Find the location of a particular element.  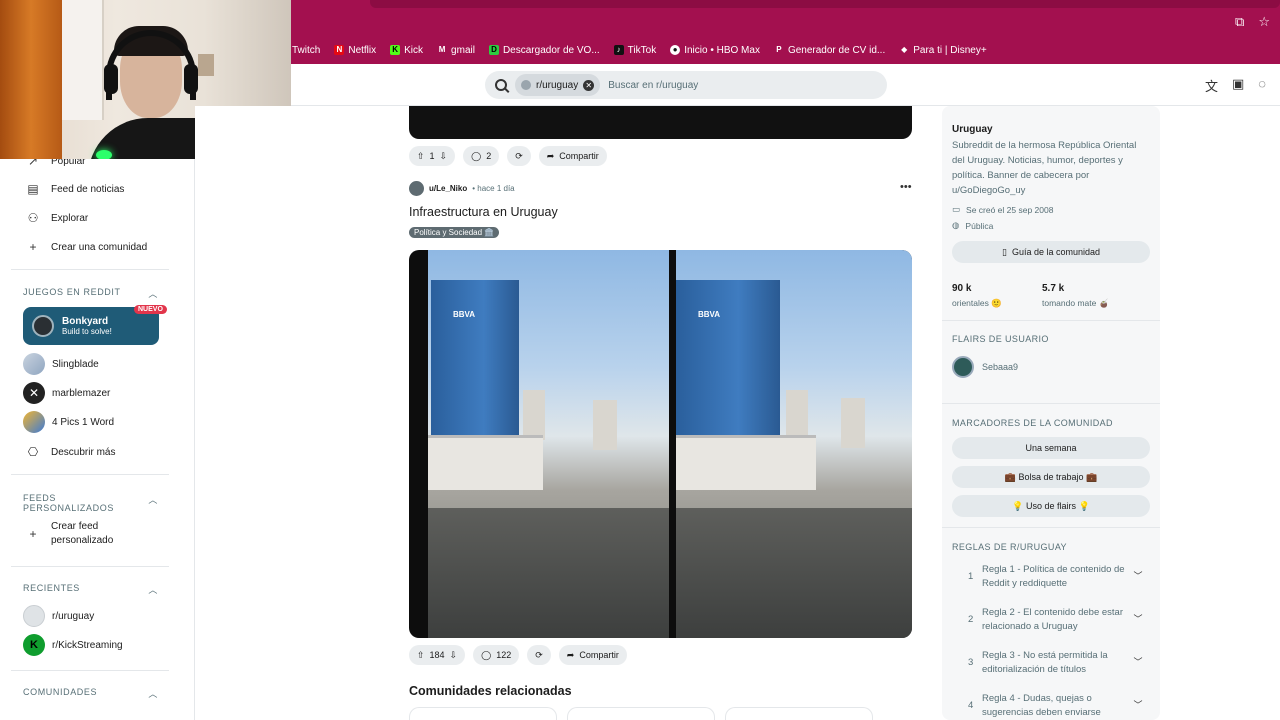

bookmark-button: Una semana is located at coordinates (1051, 448).